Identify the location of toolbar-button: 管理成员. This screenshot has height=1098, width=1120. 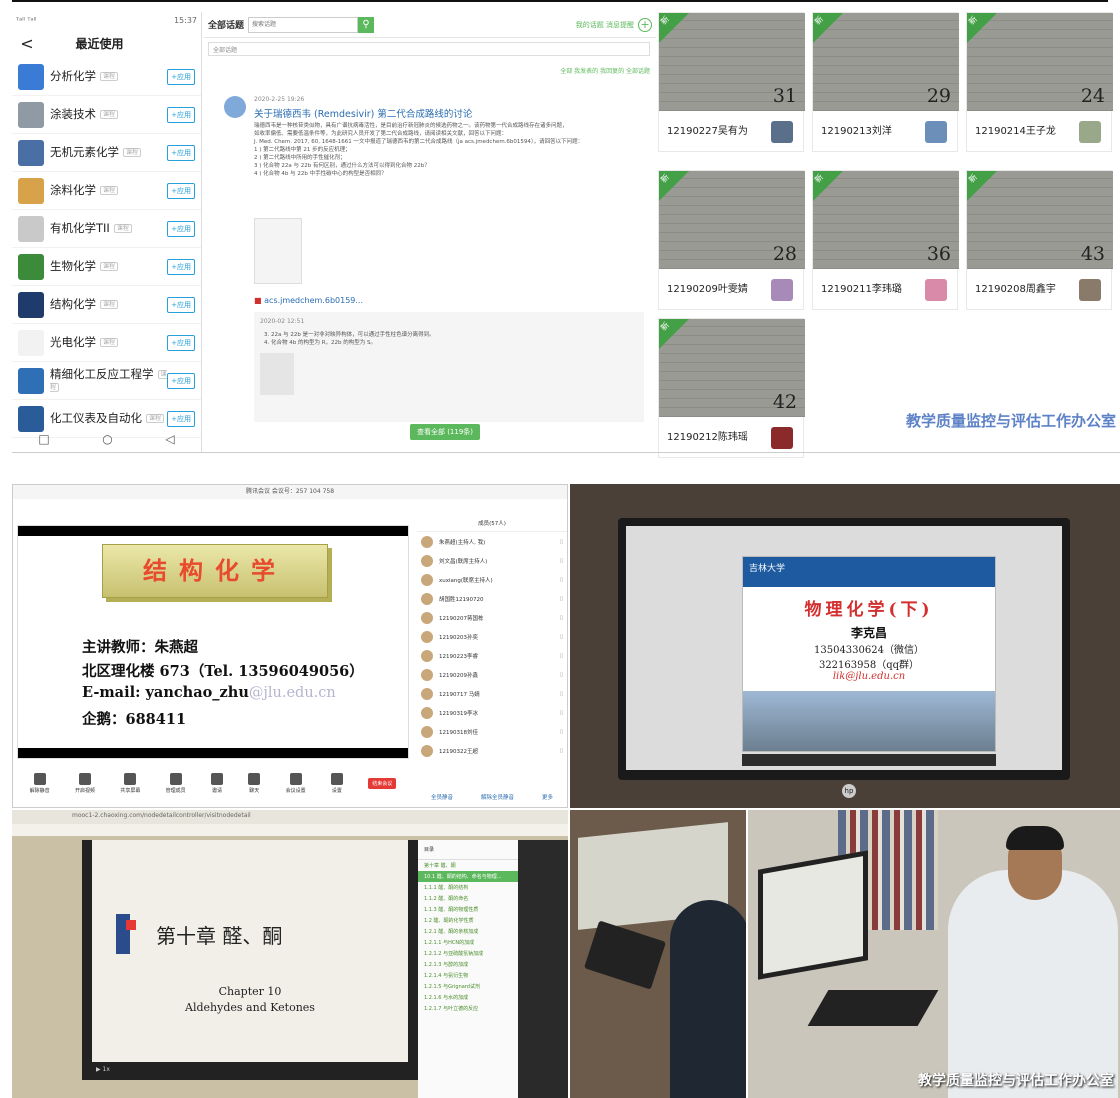
(176, 783).